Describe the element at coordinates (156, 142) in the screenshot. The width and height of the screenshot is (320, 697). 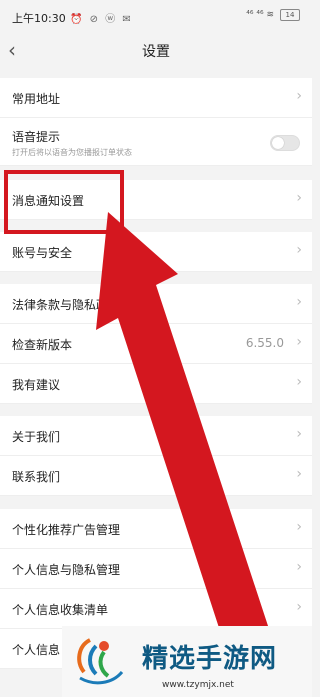
I see `settings-row-voice-prompt: 语音提示 打开后将以语音为您播报订单状态` at that location.